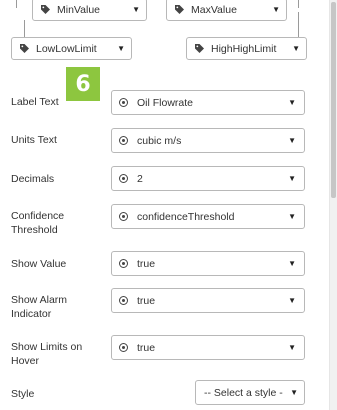 Image resolution: width=337 pixels, height=410 pixels. Describe the element at coordinates (208, 140) in the screenshot. I see `units-text-select: cubic m/s ▼` at that location.